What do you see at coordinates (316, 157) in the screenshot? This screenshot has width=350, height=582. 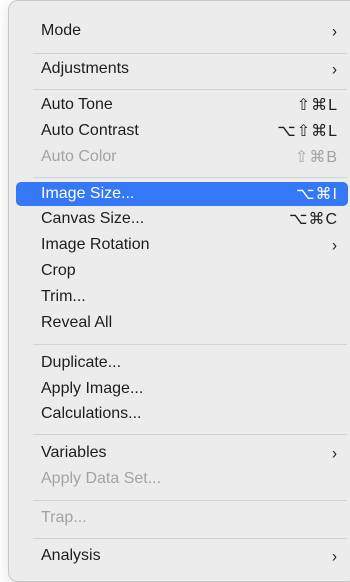 I see `keyboard-shortcut: ⇧⌘B` at bounding box center [316, 157].